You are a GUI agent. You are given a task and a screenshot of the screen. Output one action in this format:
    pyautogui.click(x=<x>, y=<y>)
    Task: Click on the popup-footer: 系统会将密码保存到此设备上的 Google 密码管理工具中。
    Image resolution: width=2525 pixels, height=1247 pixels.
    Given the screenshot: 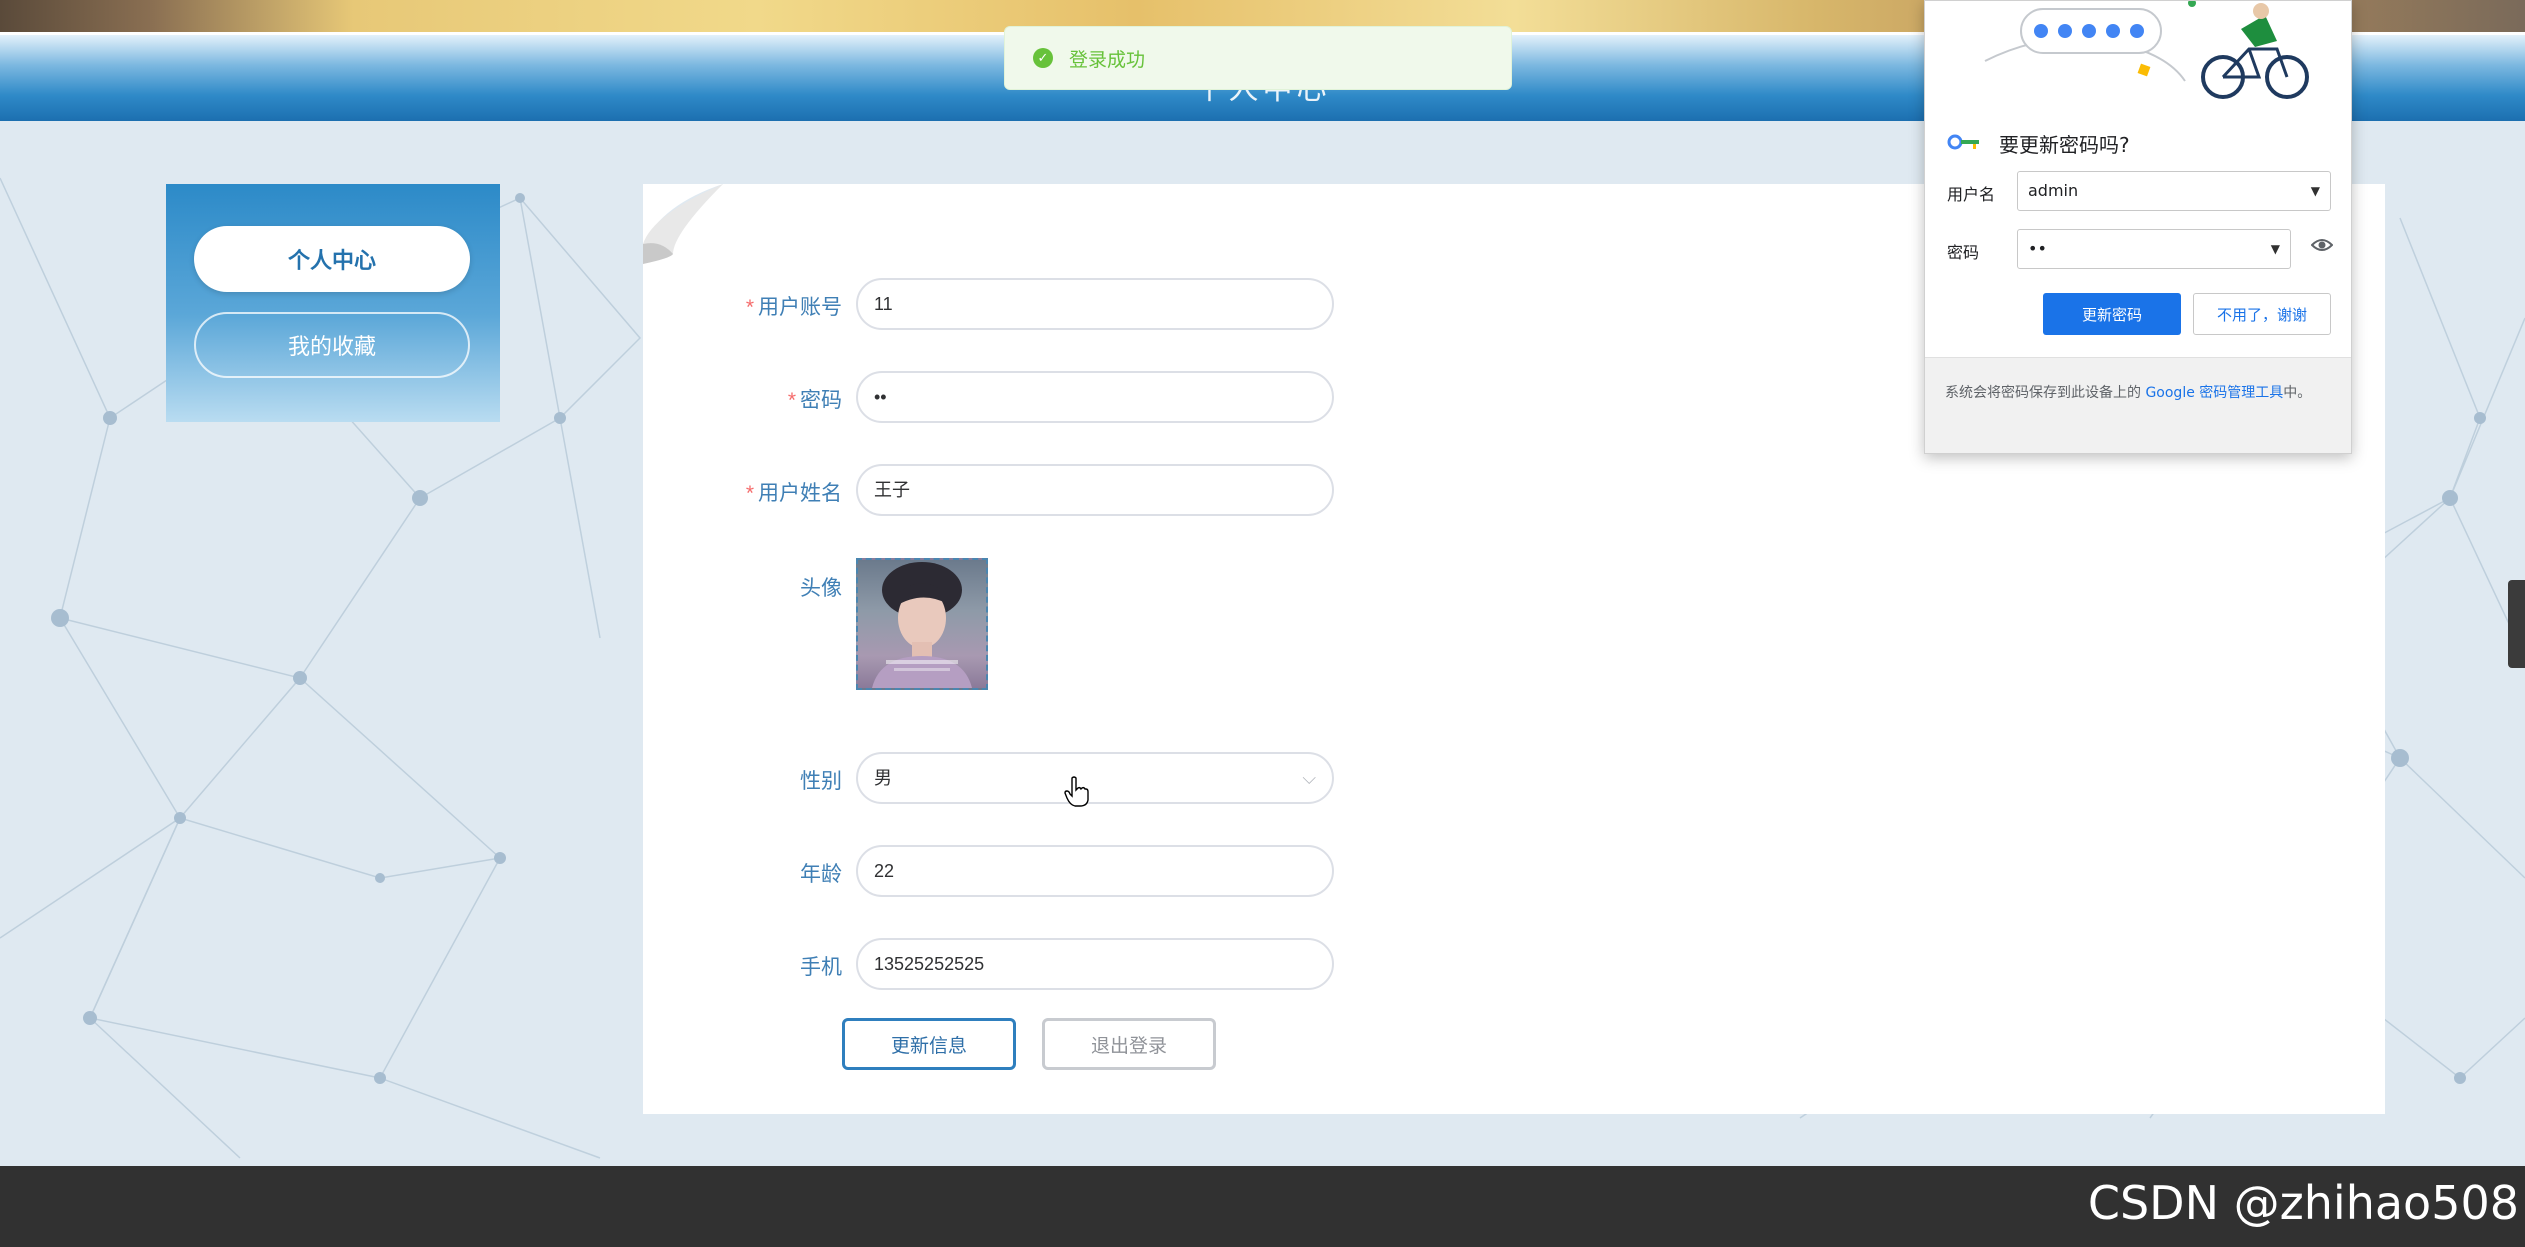 What is the action you would take?
    pyautogui.click(x=2138, y=405)
    